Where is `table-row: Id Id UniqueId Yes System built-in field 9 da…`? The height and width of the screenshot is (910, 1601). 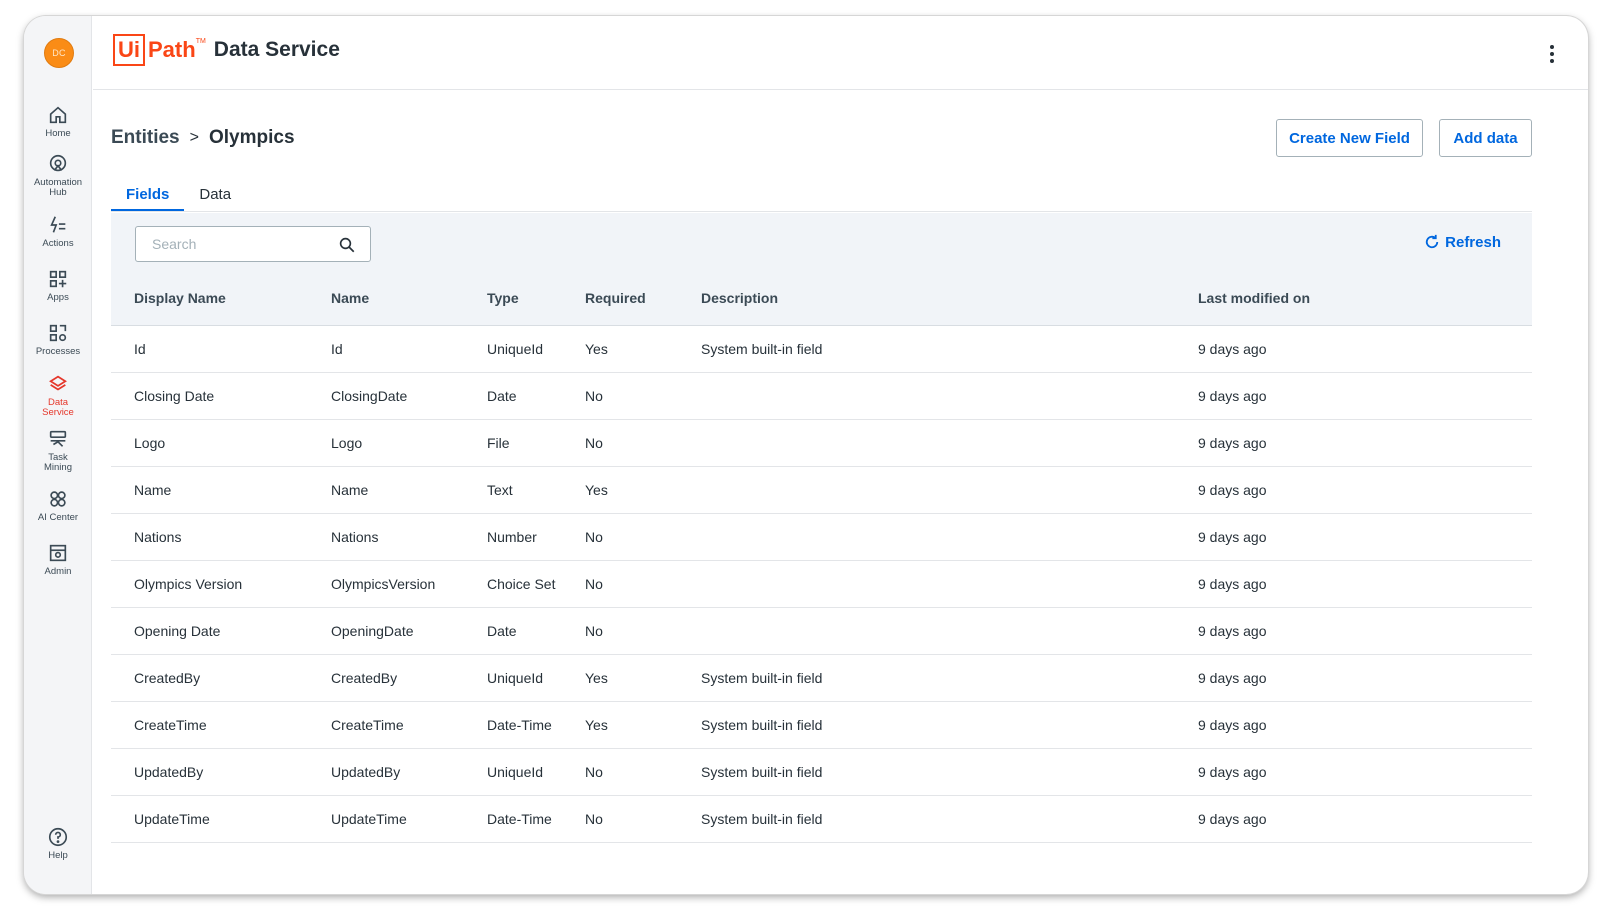
table-row: Id Id UniqueId Yes System built-in field 9 da… is located at coordinates (821, 349).